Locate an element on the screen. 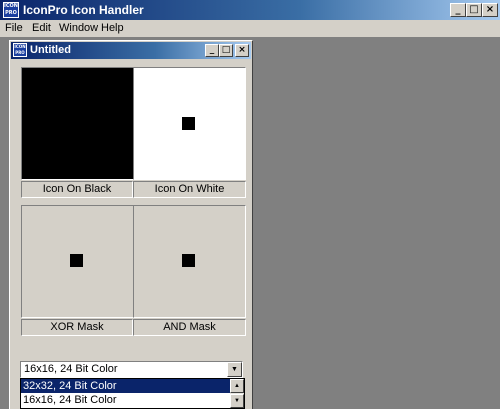 The height and width of the screenshot is (409, 500). and-mask-preview is located at coordinates (189, 261).